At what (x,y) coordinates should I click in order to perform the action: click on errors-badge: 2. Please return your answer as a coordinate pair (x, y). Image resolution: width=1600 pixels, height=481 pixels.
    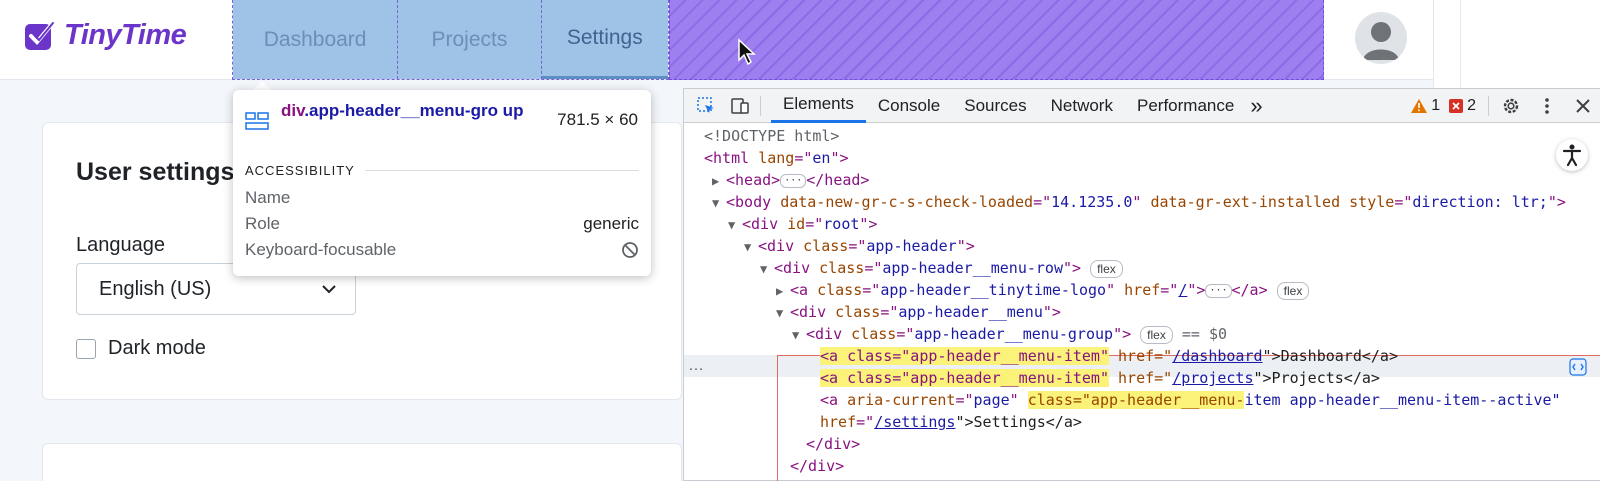
    Looking at the image, I should click on (1462, 106).